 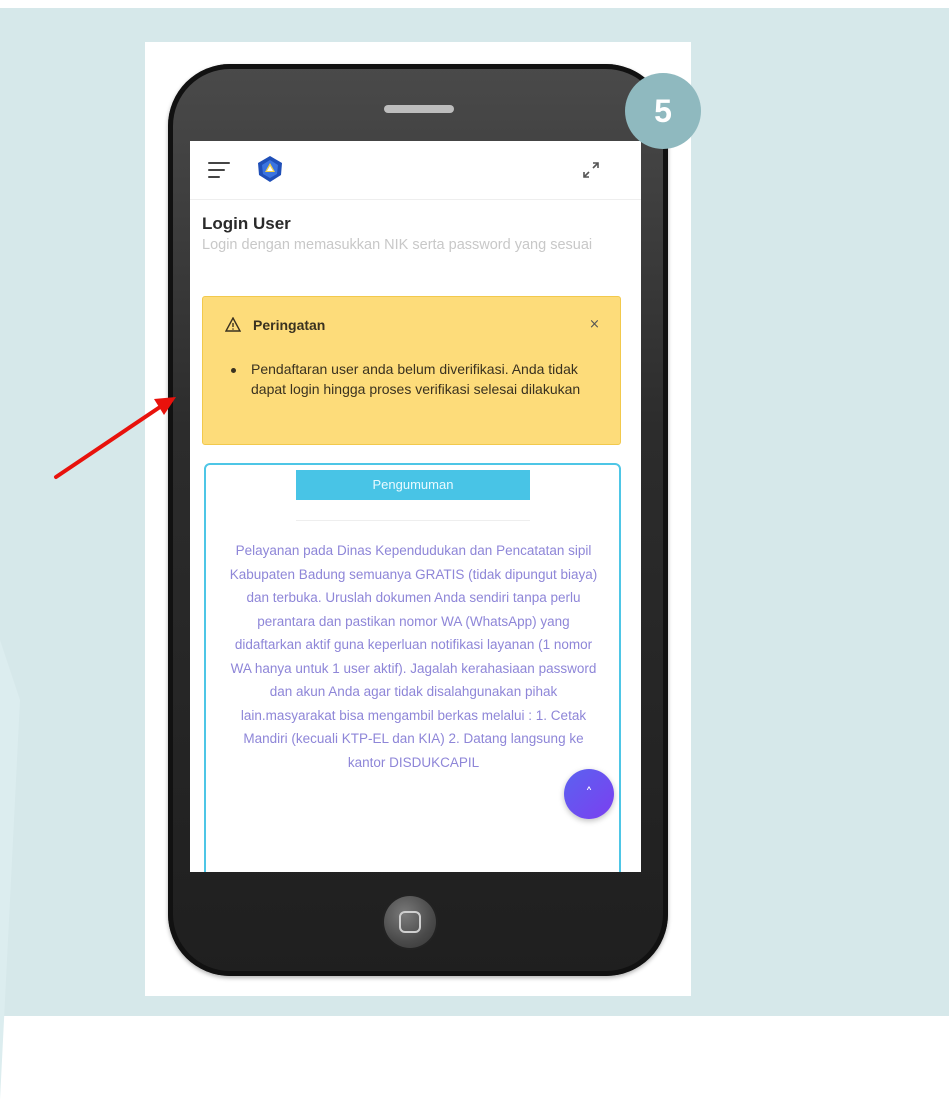 What do you see at coordinates (415, 170) in the screenshot?
I see `app-topbar` at bounding box center [415, 170].